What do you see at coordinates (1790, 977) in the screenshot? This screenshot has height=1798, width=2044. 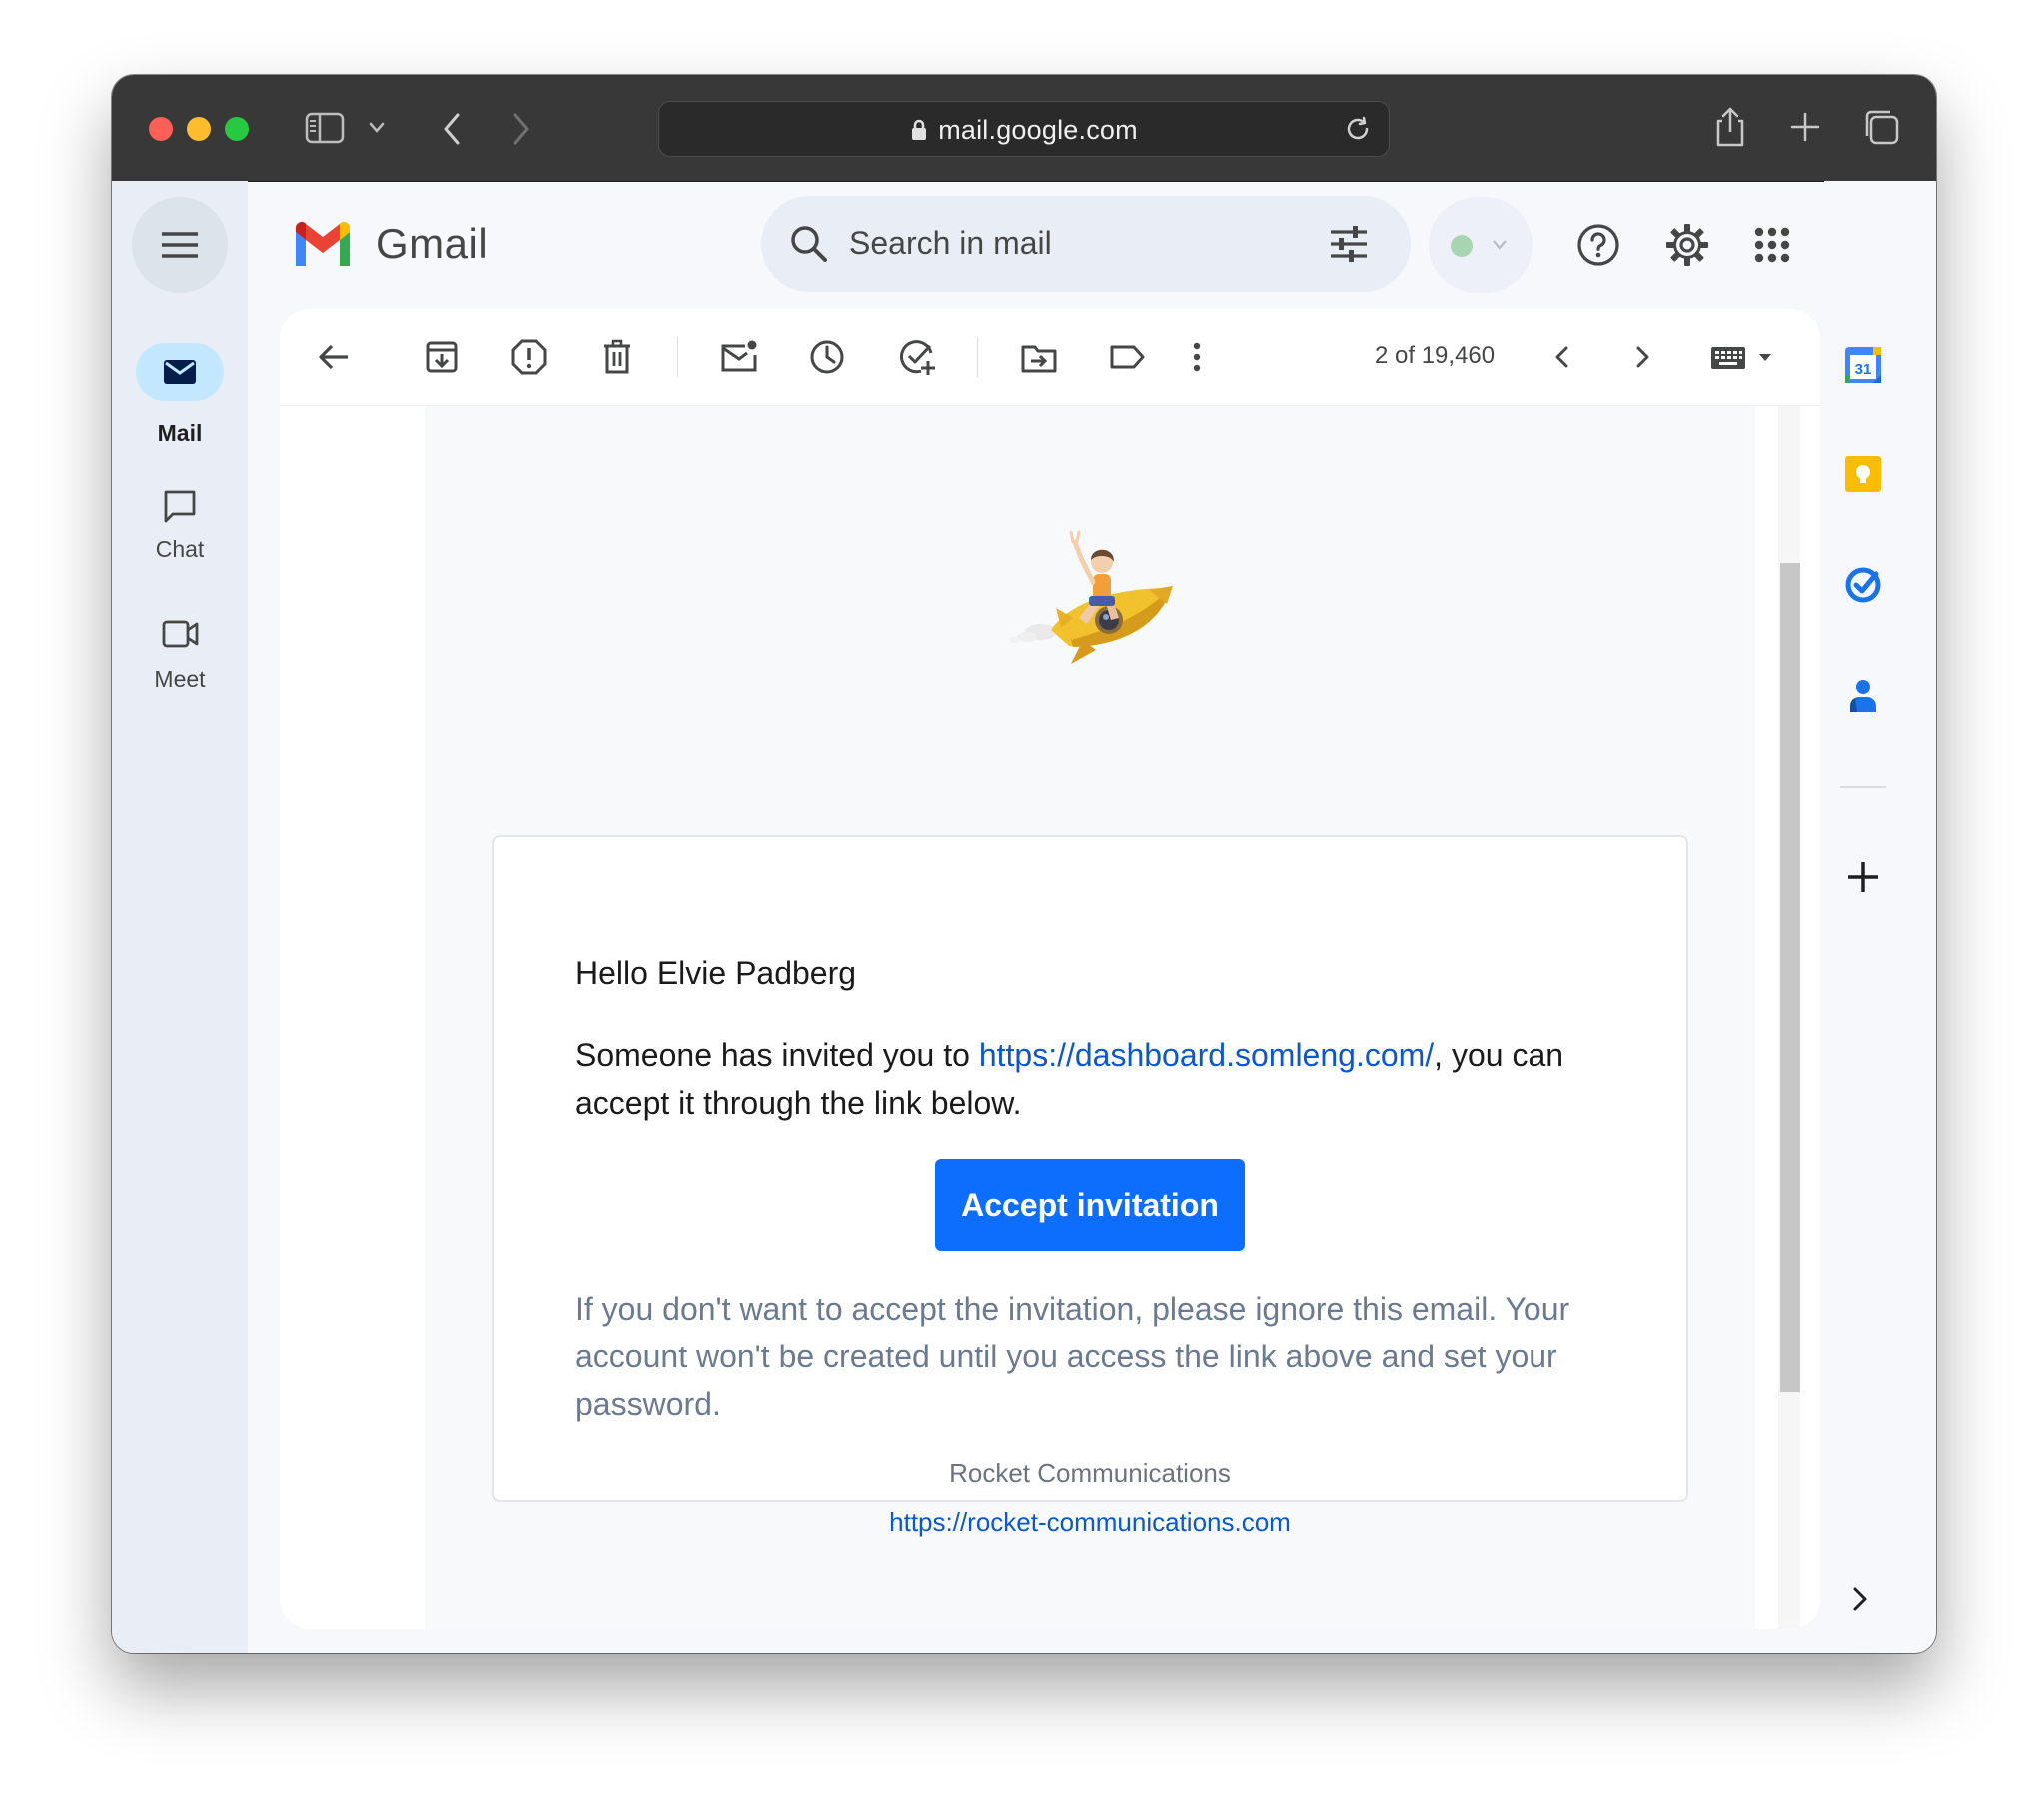 I see `scrollbar-thumb` at bounding box center [1790, 977].